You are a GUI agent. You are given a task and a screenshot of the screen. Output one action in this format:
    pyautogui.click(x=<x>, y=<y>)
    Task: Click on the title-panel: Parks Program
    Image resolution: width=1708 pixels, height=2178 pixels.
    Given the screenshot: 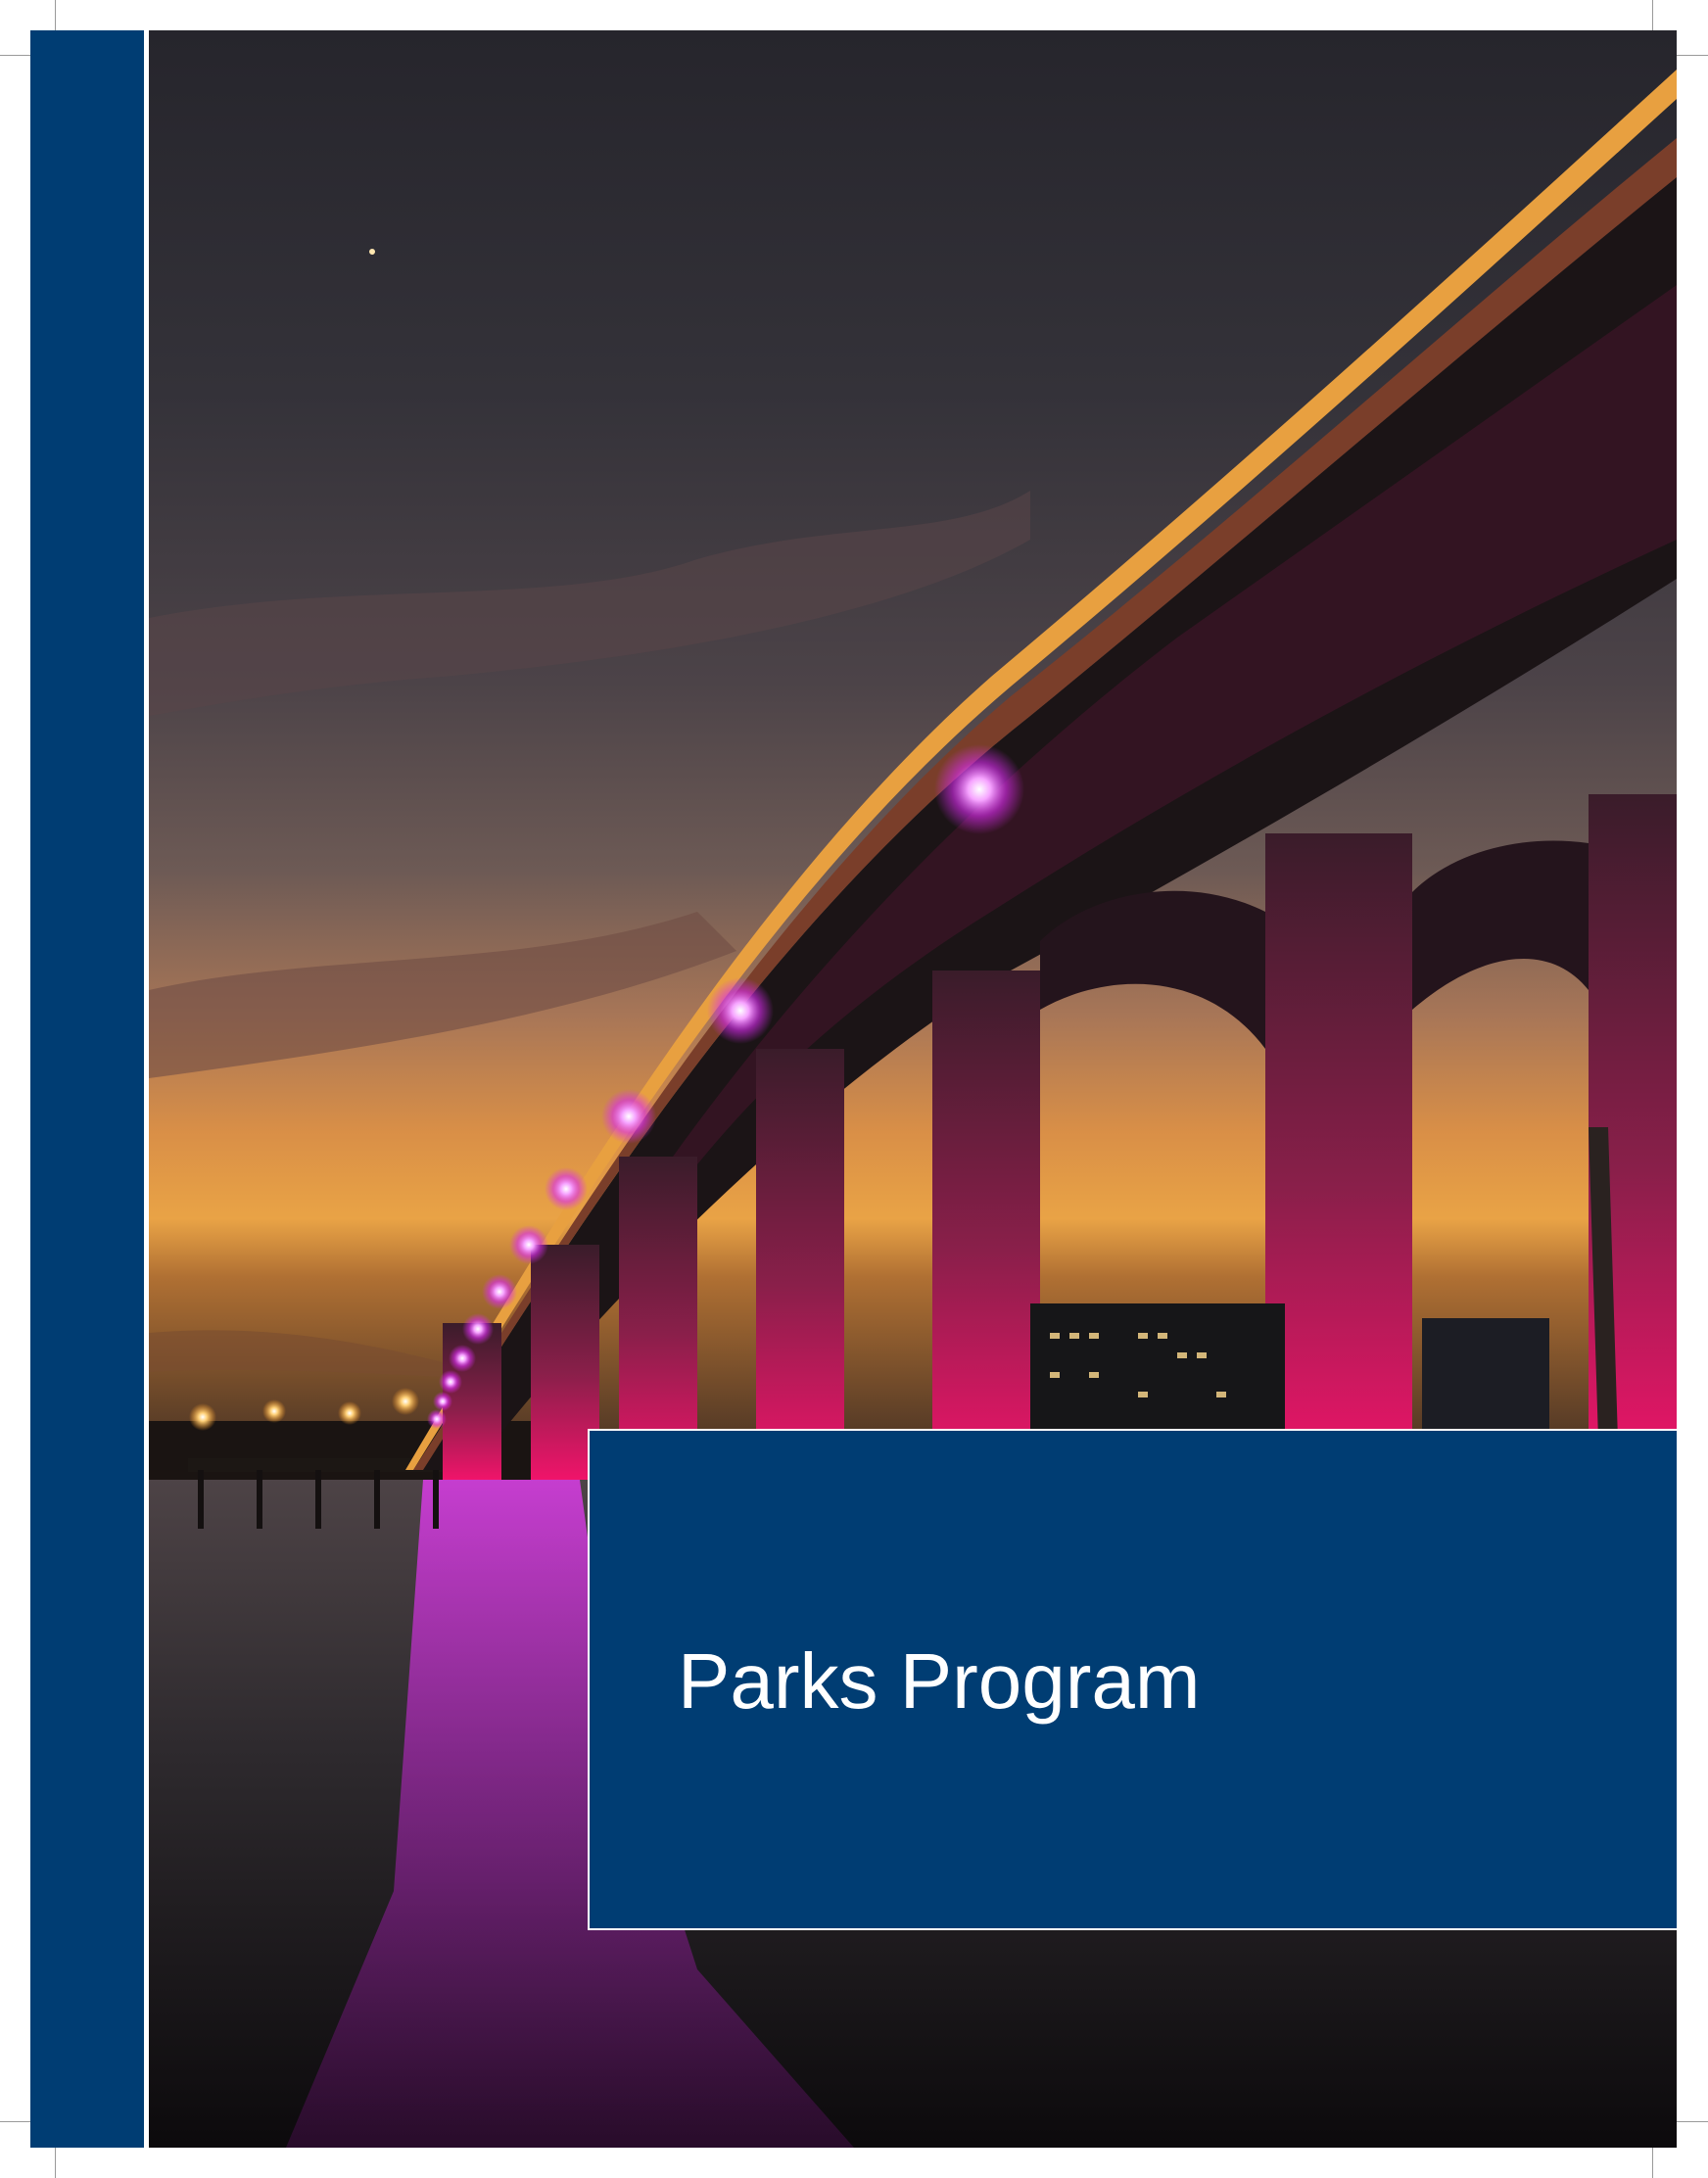 What is the action you would take?
    pyautogui.click(x=1132, y=1679)
    